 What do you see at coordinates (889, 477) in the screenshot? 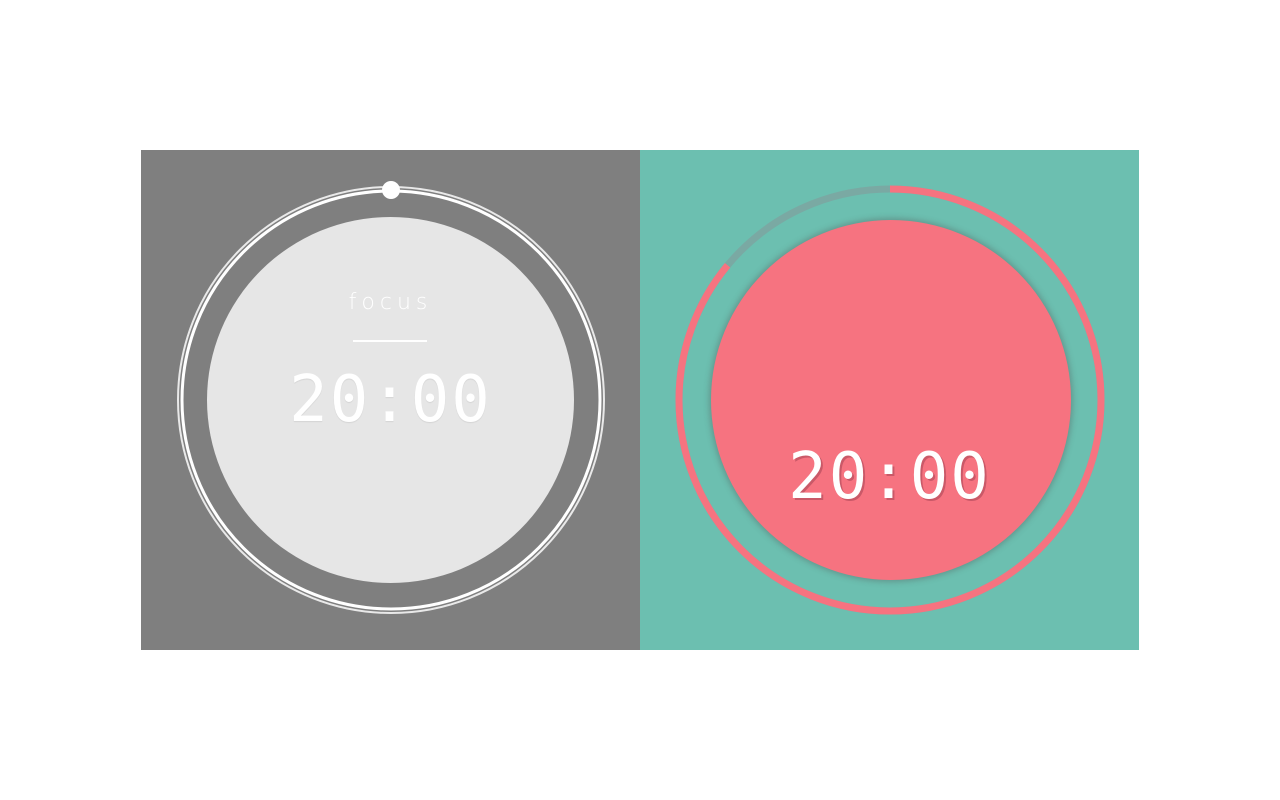
I see `timer-time-display: 20:00` at bounding box center [889, 477].